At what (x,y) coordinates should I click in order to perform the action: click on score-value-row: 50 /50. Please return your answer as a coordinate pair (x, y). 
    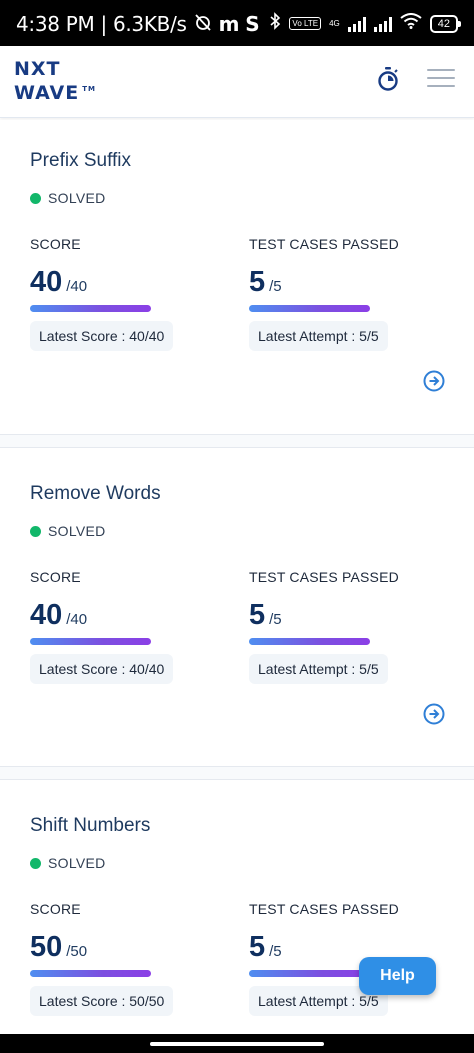
    Looking at the image, I should click on (101, 947).